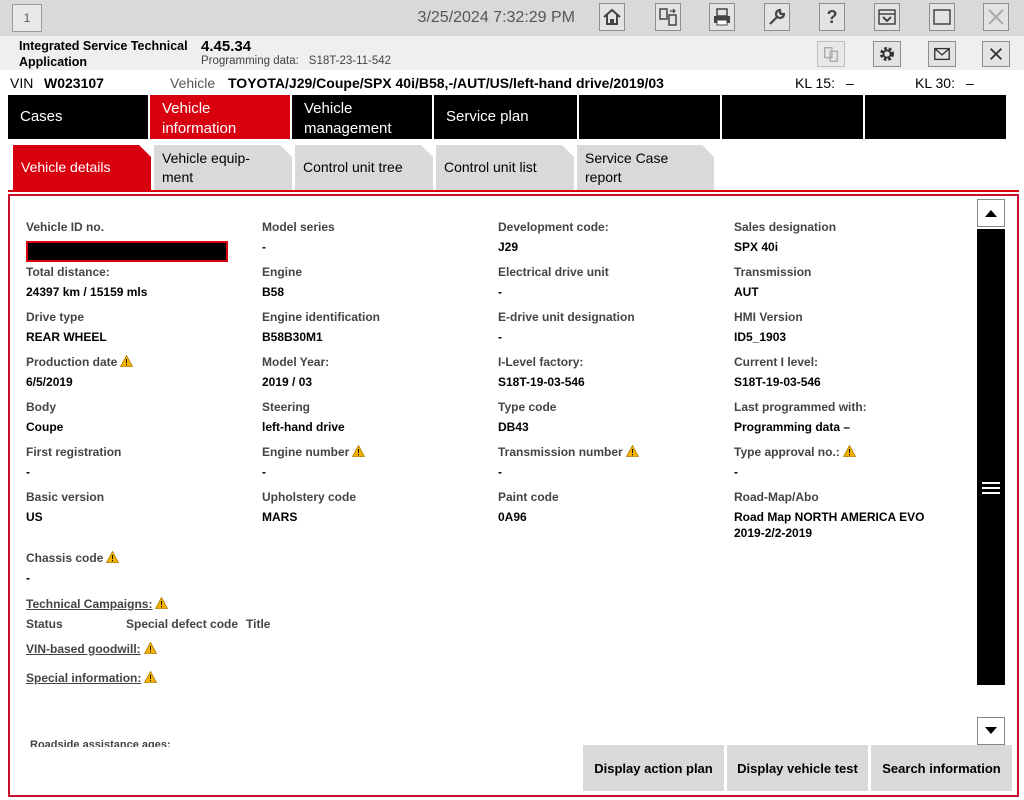 The image size is (1024, 800). What do you see at coordinates (314, 452) in the screenshot?
I see `label-engine-number: Engine number` at bounding box center [314, 452].